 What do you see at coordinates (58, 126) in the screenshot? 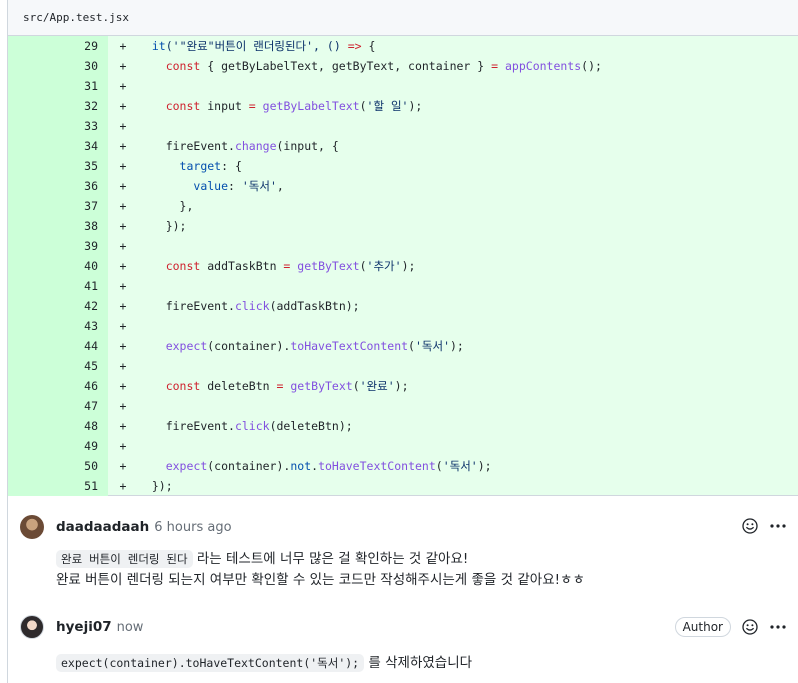
I see `line-number: 33` at bounding box center [58, 126].